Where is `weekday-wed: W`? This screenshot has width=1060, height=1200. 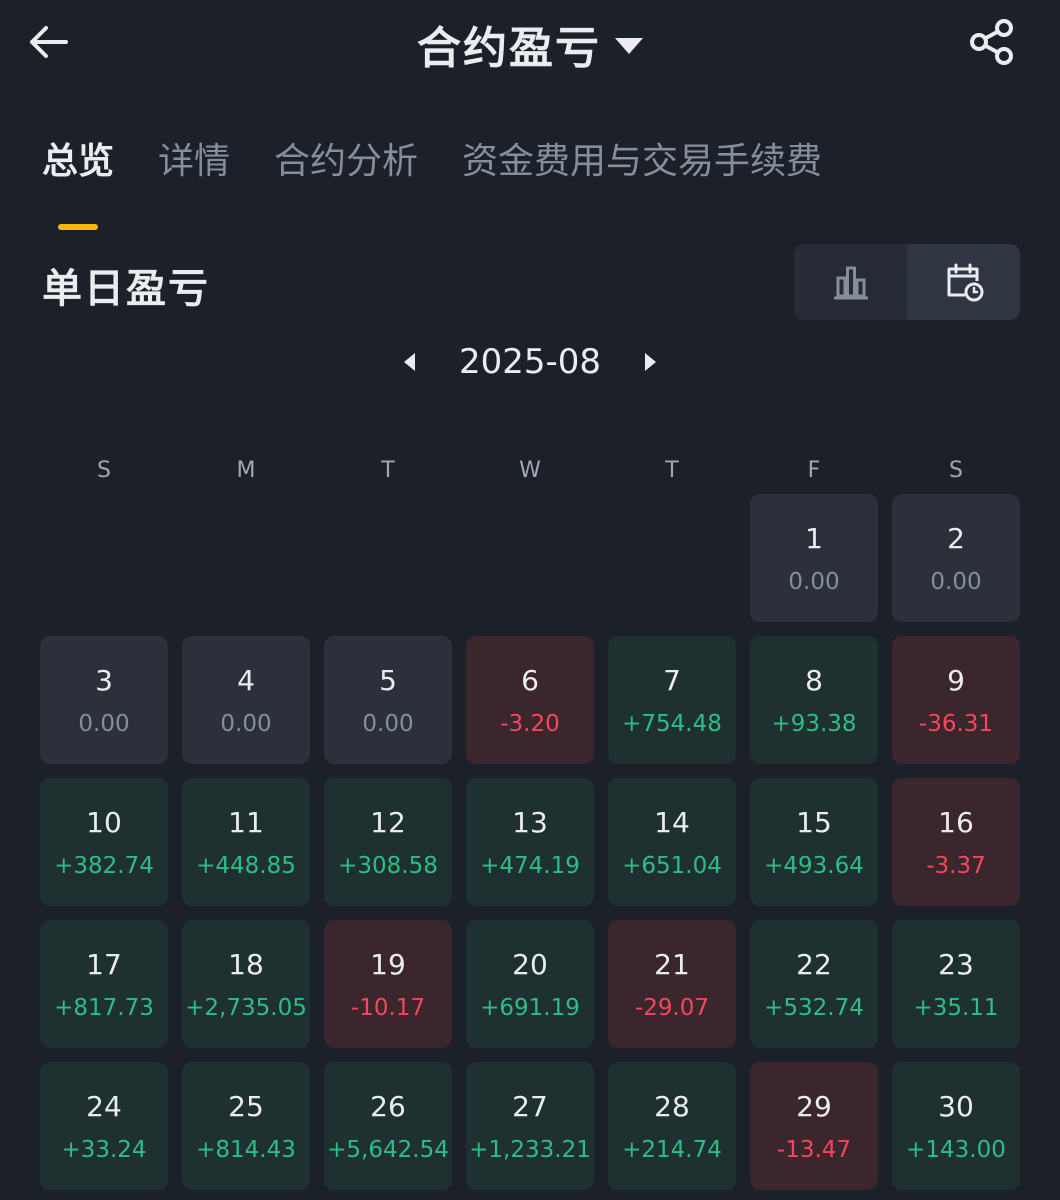 weekday-wed: W is located at coordinates (530, 470).